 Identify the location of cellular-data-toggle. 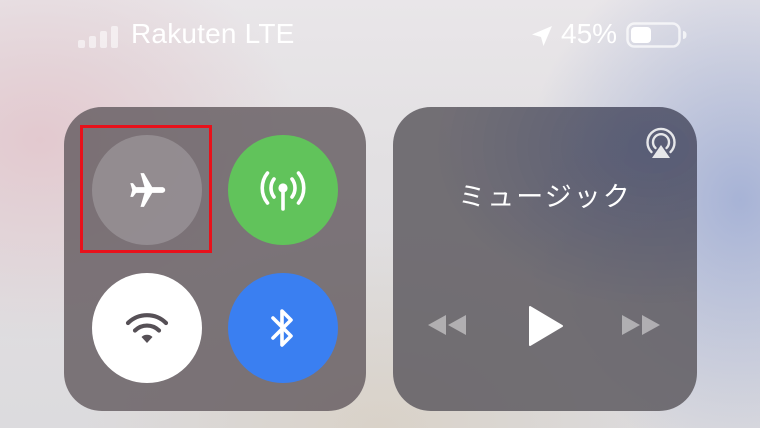
(283, 190).